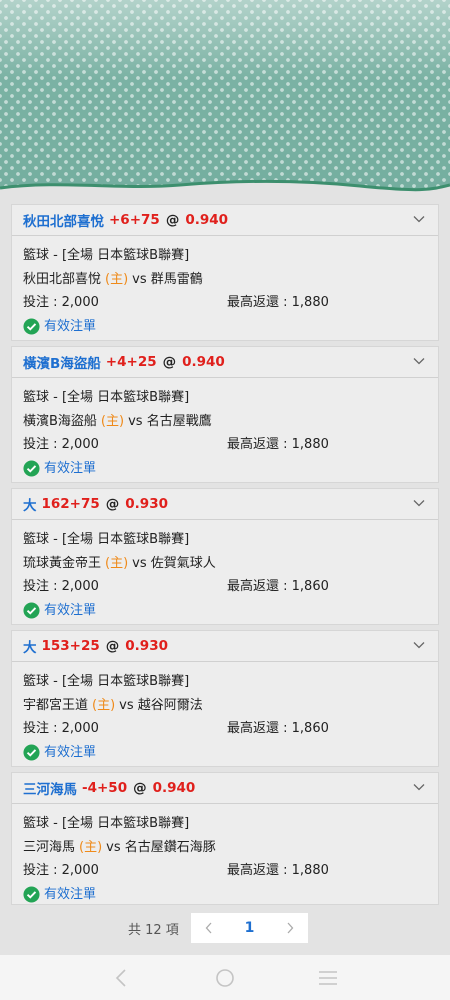  I want to click on system-nav-bar, so click(225, 977).